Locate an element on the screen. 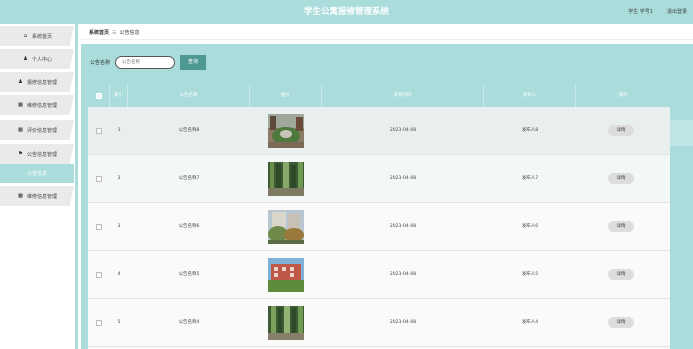  logout-link: 退出登录 is located at coordinates (677, 12).